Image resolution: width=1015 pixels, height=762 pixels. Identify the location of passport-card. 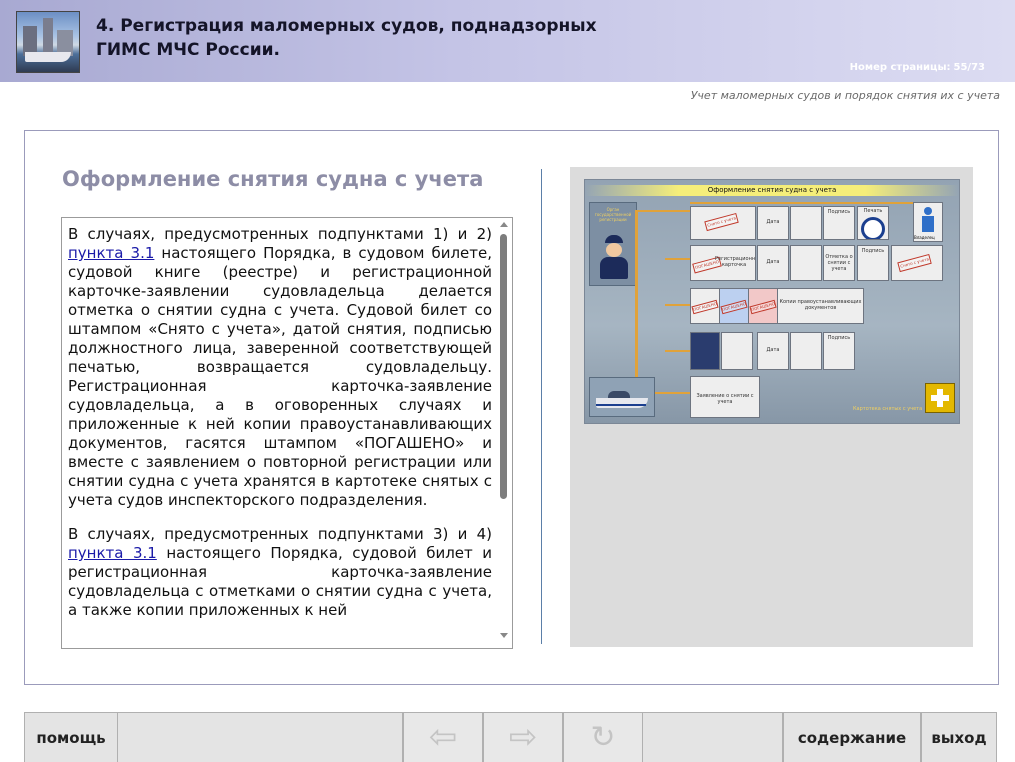
(705, 351).